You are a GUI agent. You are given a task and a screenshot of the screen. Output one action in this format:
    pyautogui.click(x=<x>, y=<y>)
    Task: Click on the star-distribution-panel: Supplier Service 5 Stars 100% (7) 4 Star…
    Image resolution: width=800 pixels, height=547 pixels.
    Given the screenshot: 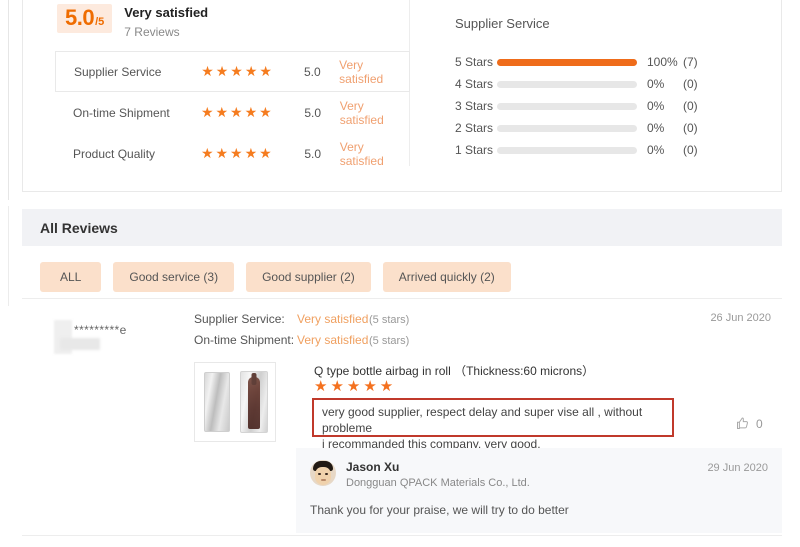 What is the action you would take?
    pyautogui.click(x=620, y=88)
    